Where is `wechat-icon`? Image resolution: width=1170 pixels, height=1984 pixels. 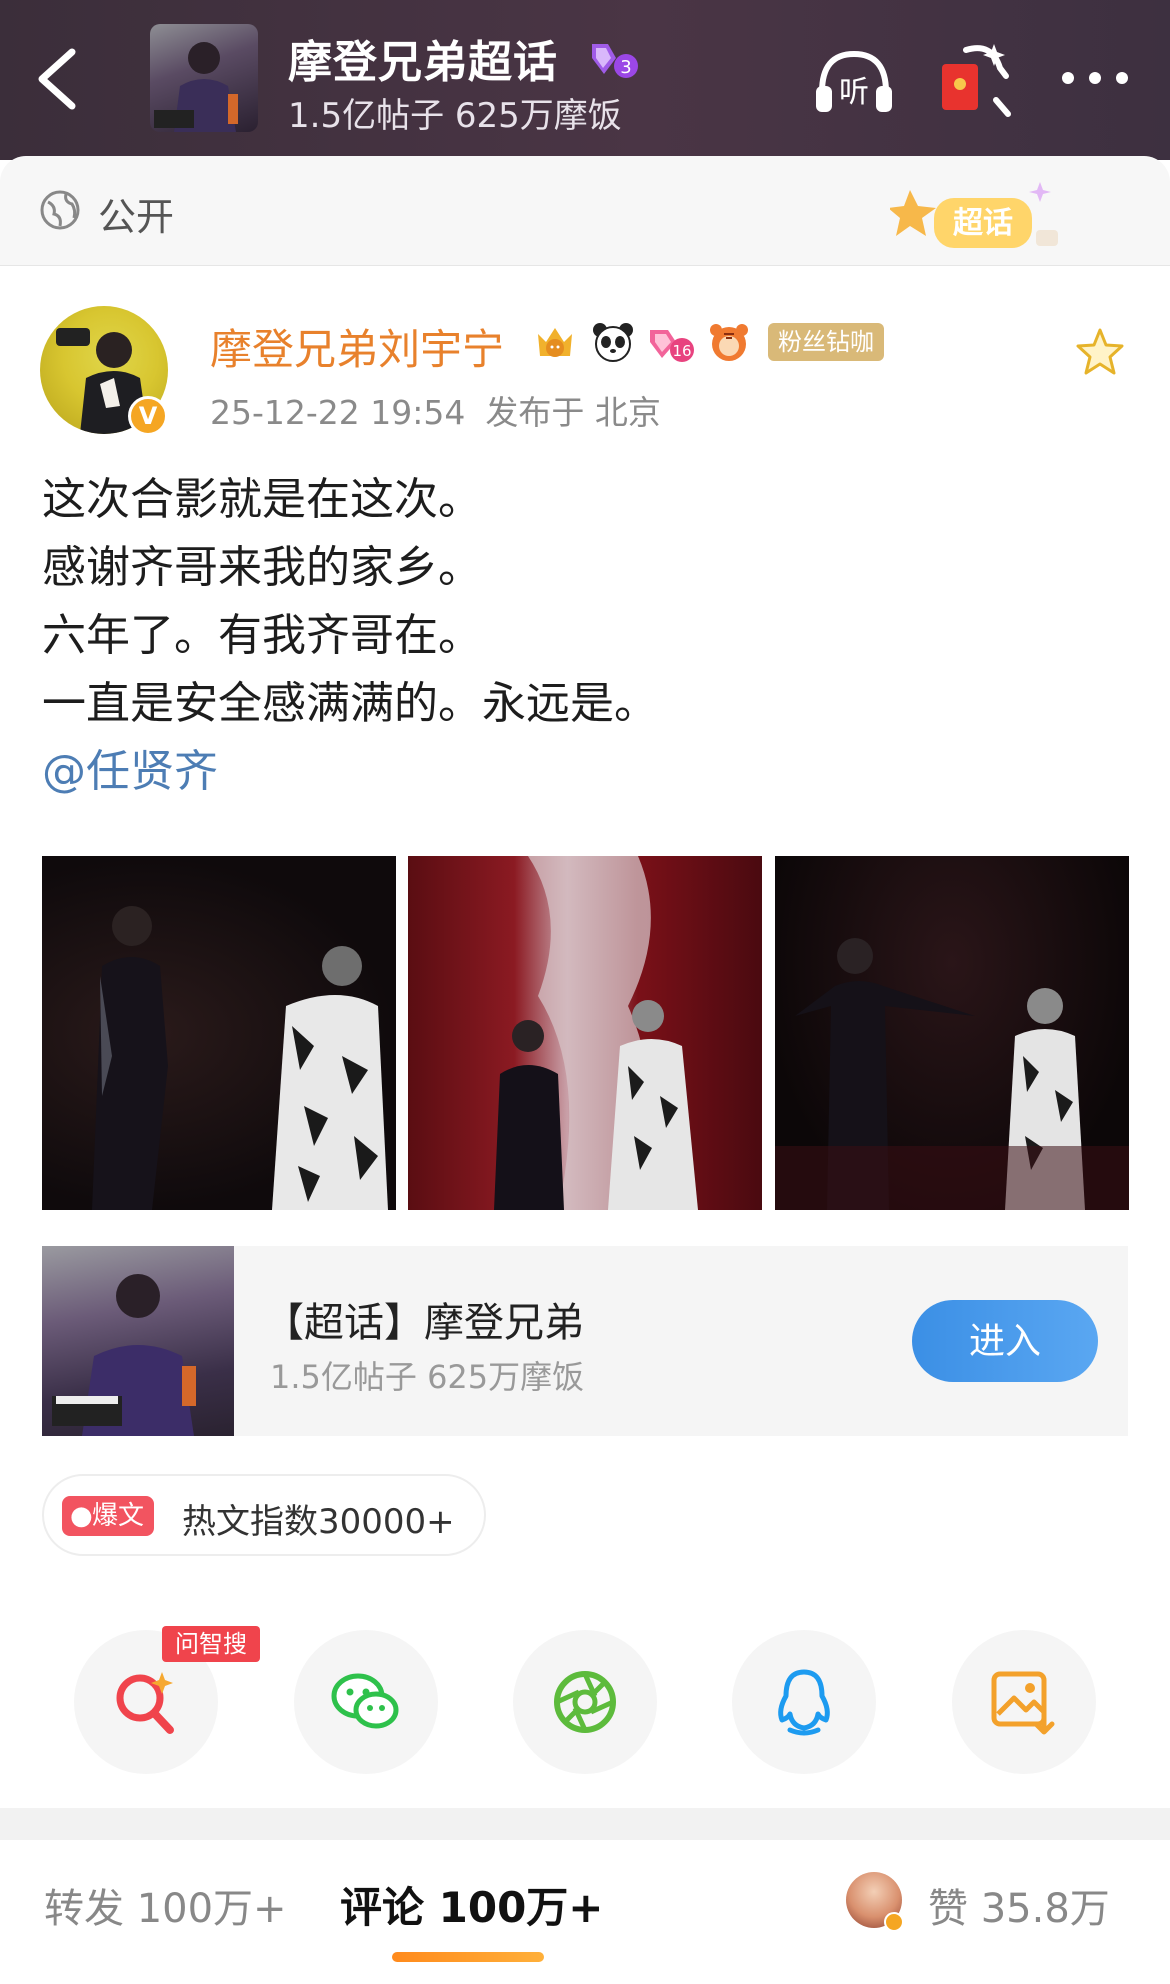 wechat-icon is located at coordinates (365, 1701).